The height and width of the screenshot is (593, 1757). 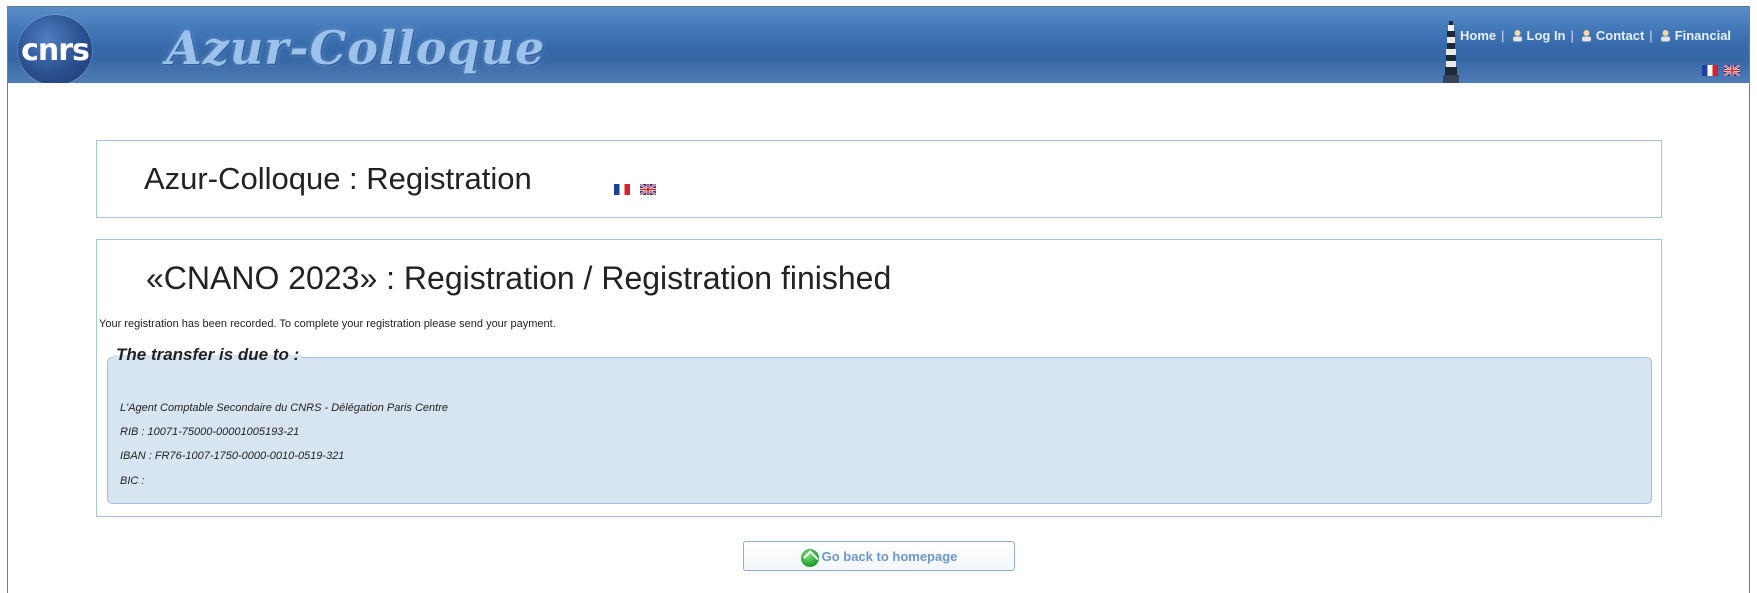 I want to click on cnrs-logo: cnrs, so click(x=55, y=49).